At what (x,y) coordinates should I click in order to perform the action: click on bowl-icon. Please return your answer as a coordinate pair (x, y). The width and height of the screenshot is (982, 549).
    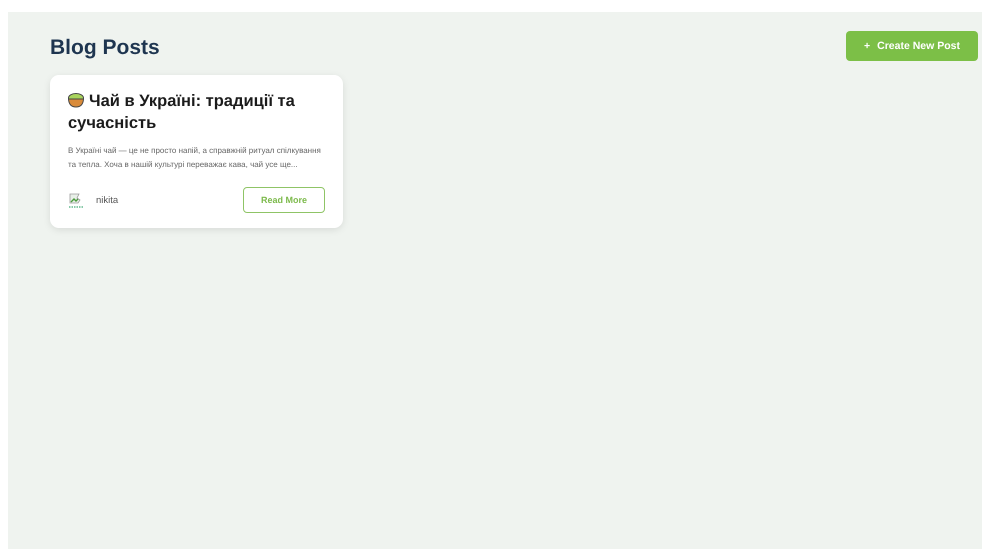
    Looking at the image, I should click on (76, 100).